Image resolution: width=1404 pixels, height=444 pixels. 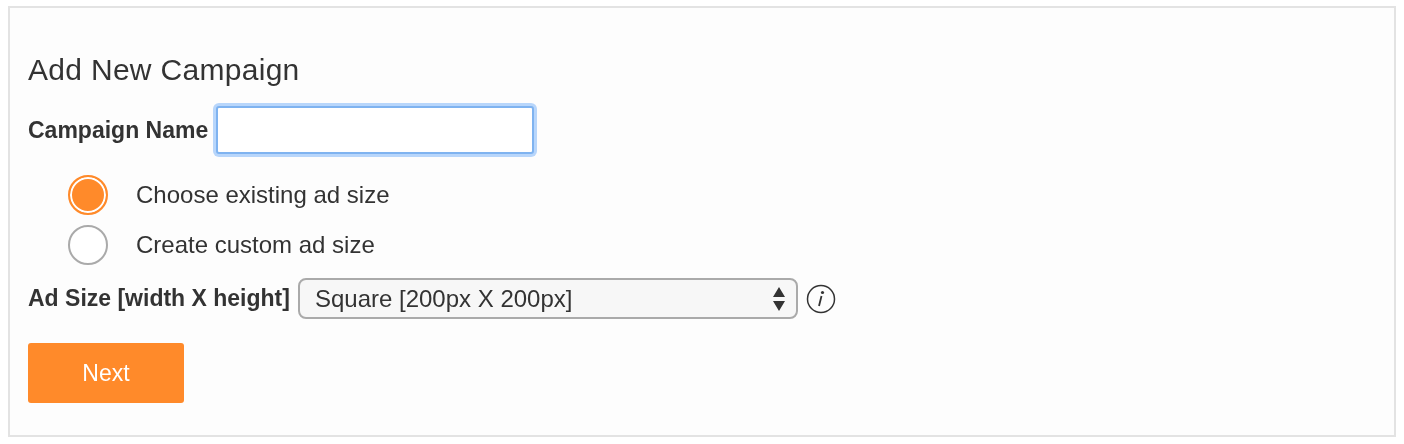 What do you see at coordinates (159, 299) in the screenshot?
I see `field-label: Ad Size [width X height]` at bounding box center [159, 299].